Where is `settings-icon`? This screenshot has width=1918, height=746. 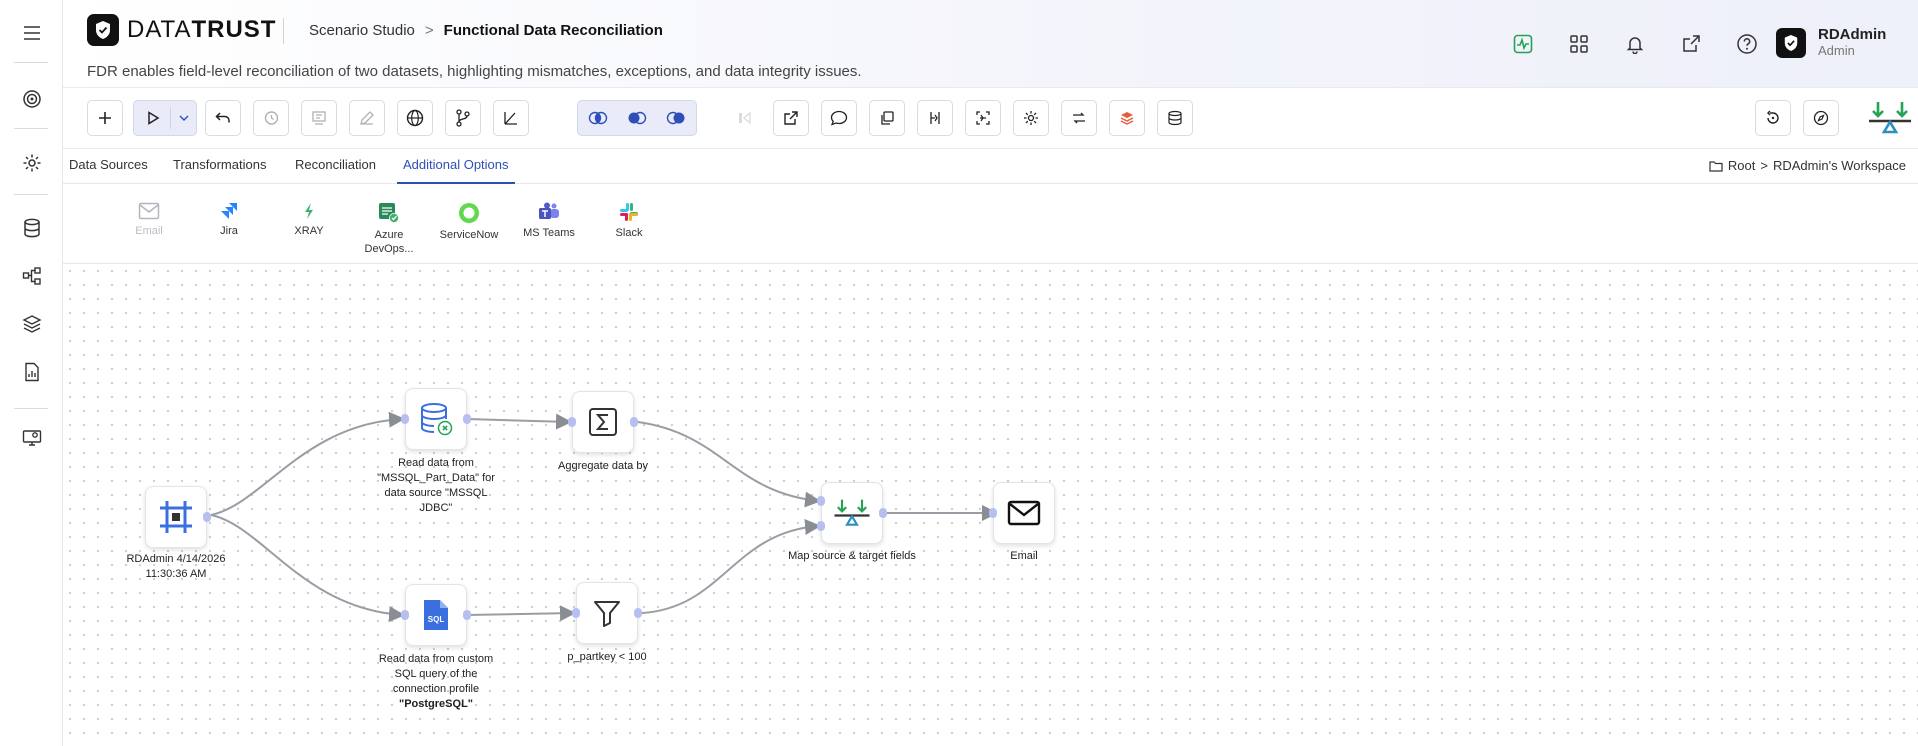 settings-icon is located at coordinates (31, 163).